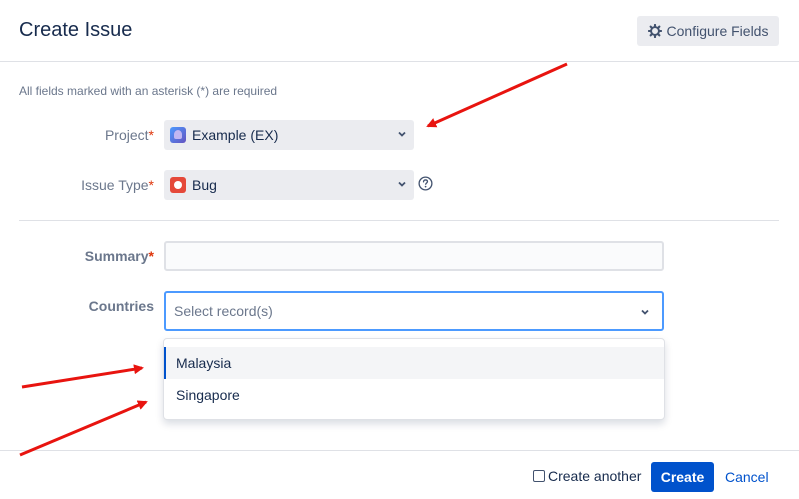 The width and height of the screenshot is (799, 499). I want to click on create-another-label: Create another, so click(595, 476).